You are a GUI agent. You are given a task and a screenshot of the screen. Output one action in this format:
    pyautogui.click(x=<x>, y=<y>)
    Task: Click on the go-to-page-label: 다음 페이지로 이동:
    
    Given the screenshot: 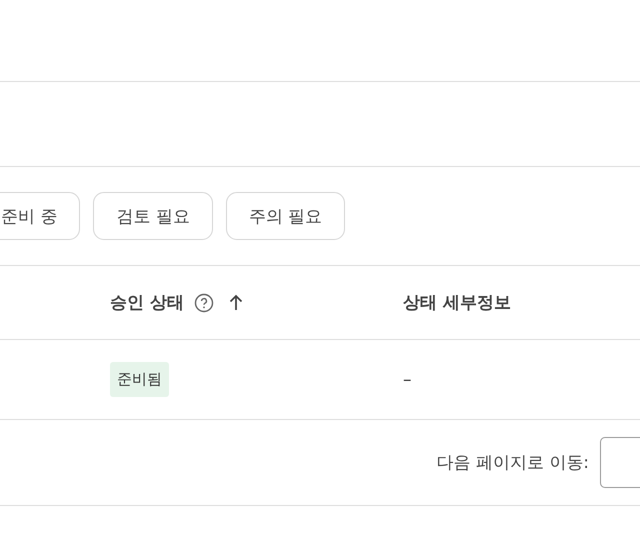 What is the action you would take?
    pyautogui.click(x=512, y=463)
    